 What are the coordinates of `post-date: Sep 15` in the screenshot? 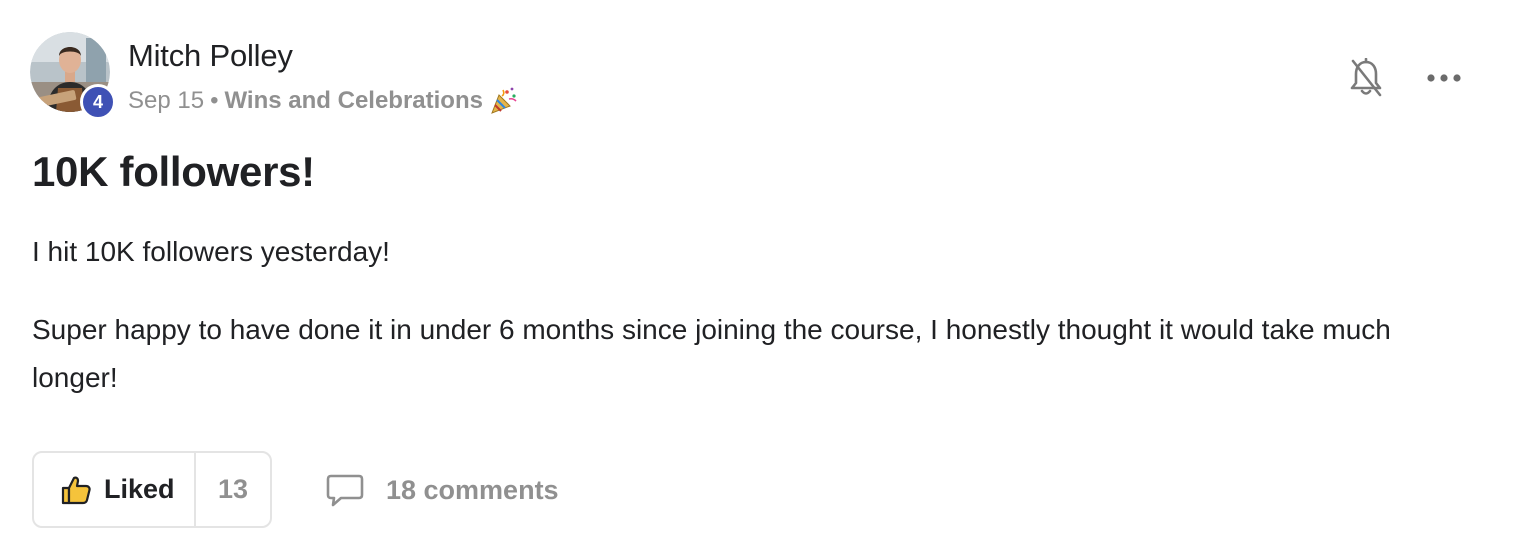 It's located at (166, 101).